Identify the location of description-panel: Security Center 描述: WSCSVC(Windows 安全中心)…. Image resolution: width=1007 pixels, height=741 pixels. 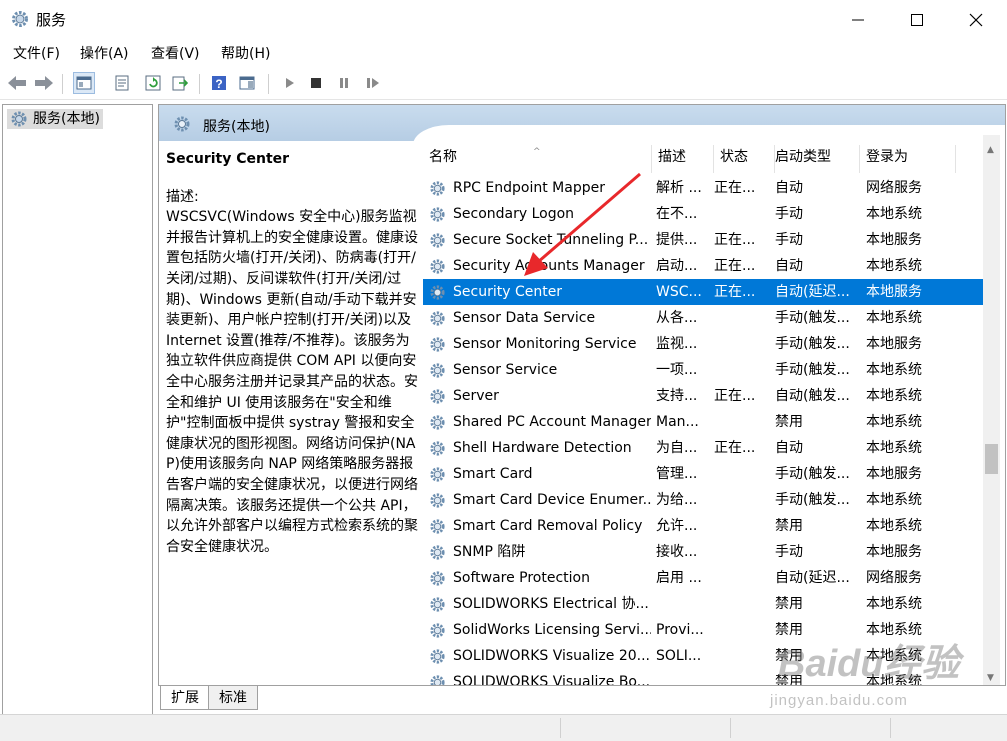
(292, 353).